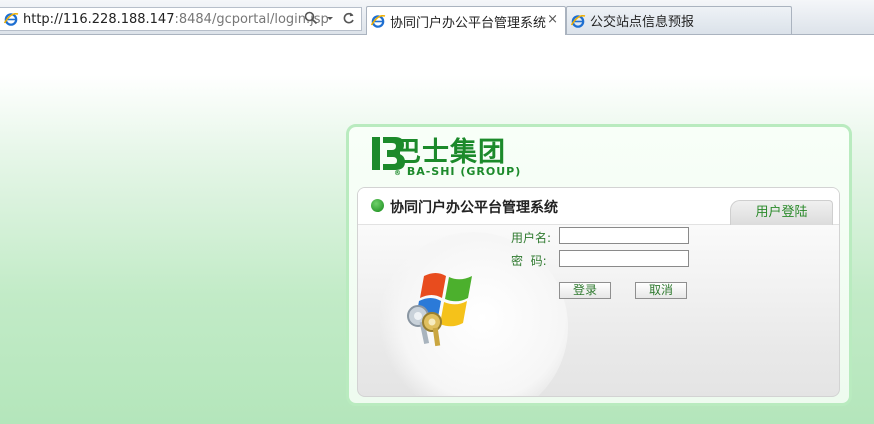 The image size is (874, 424). What do you see at coordinates (474, 208) in the screenshot?
I see `system-title: 协同门户办公平台管理系统` at bounding box center [474, 208].